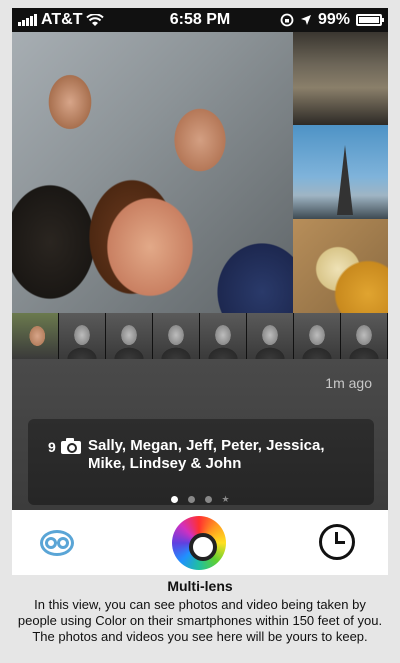  What do you see at coordinates (287, 20) in the screenshot?
I see `rotation-lock-icon` at bounding box center [287, 20].